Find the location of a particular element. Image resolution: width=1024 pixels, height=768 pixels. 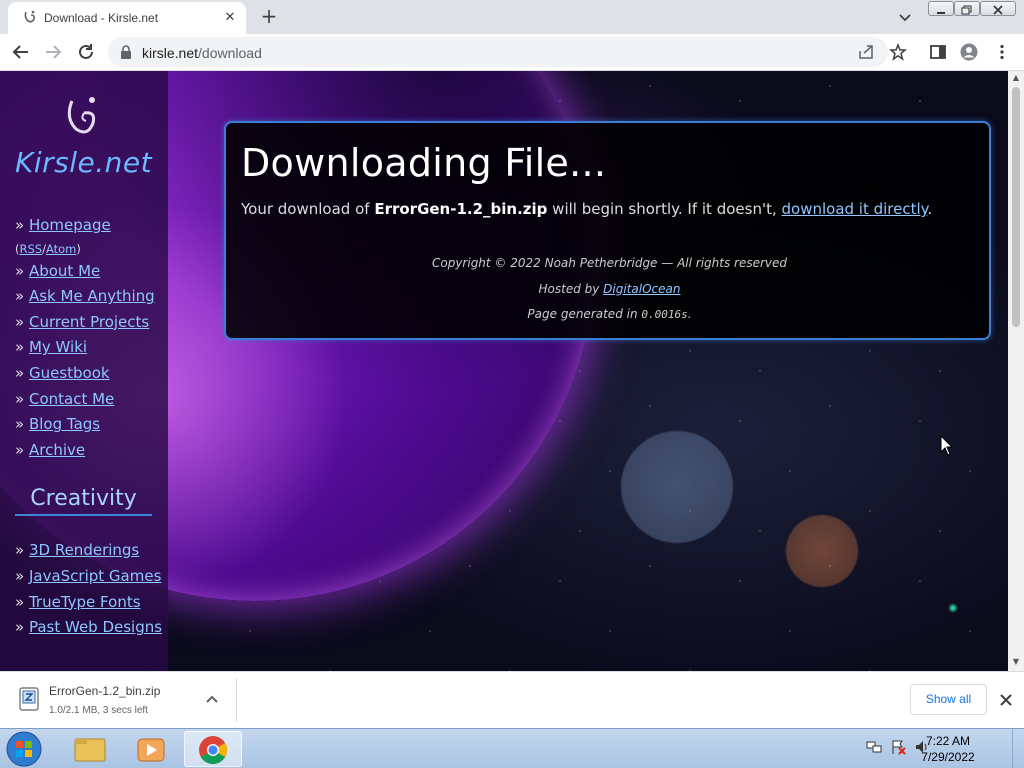

nav-item-about: » About Me is located at coordinates (58, 270).